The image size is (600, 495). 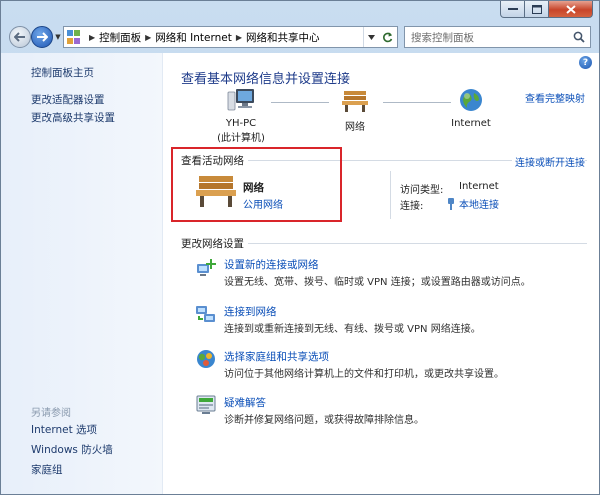 I want to click on recent-pages-dropdown: ▼, so click(x=58, y=37).